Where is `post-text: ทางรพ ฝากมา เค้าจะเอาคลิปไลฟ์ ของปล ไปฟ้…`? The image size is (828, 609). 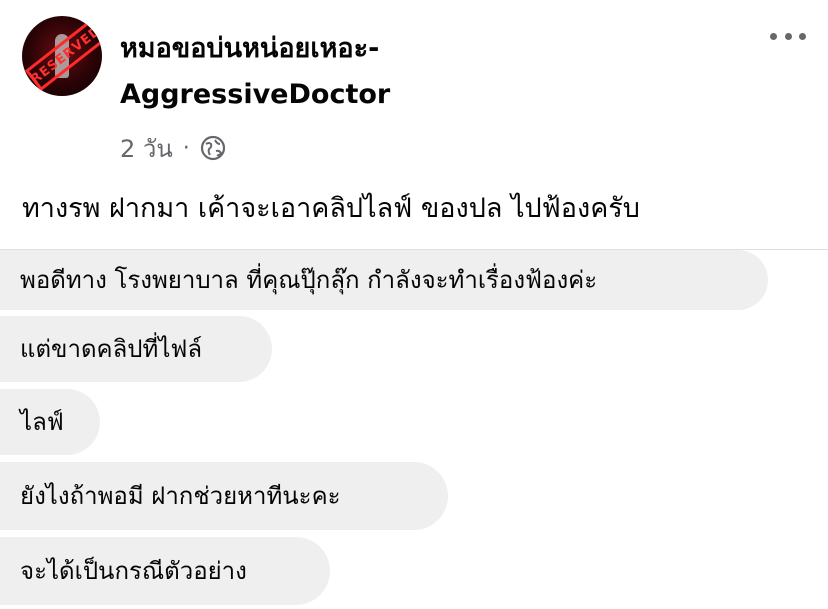 post-text: ทางรพ ฝากมา เค้าจะเอาคลิปไลฟ์ ของปล ไปฟ้… is located at coordinates (331, 208).